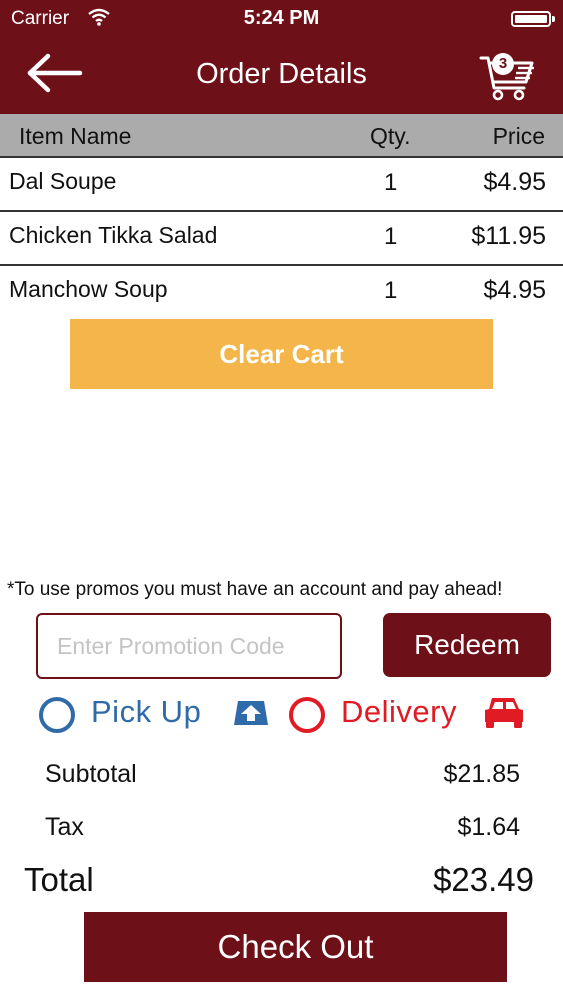 The width and height of the screenshot is (563, 1000). Describe the element at coordinates (553, 19) in the screenshot. I see `battery-tip` at that location.